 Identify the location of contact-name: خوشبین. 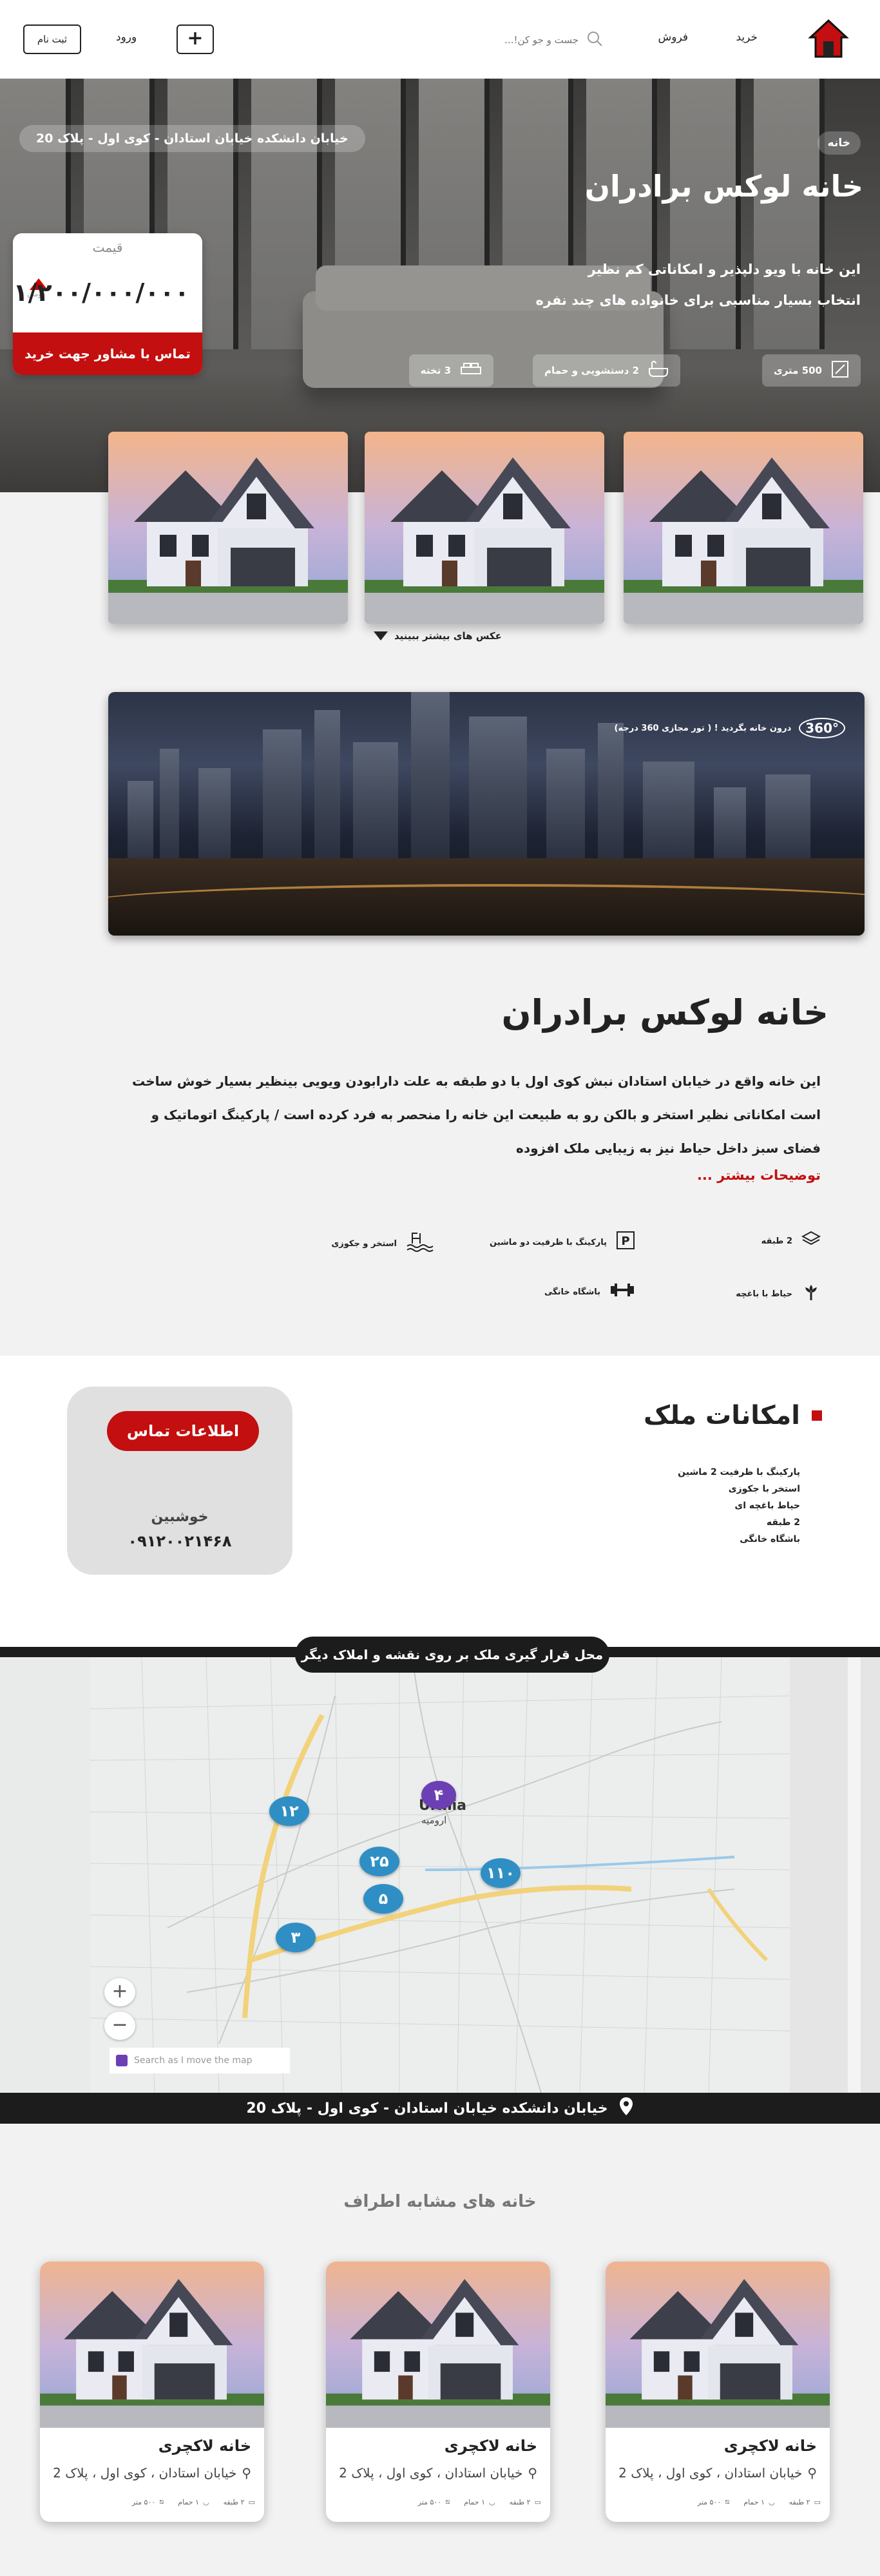
(180, 1517).